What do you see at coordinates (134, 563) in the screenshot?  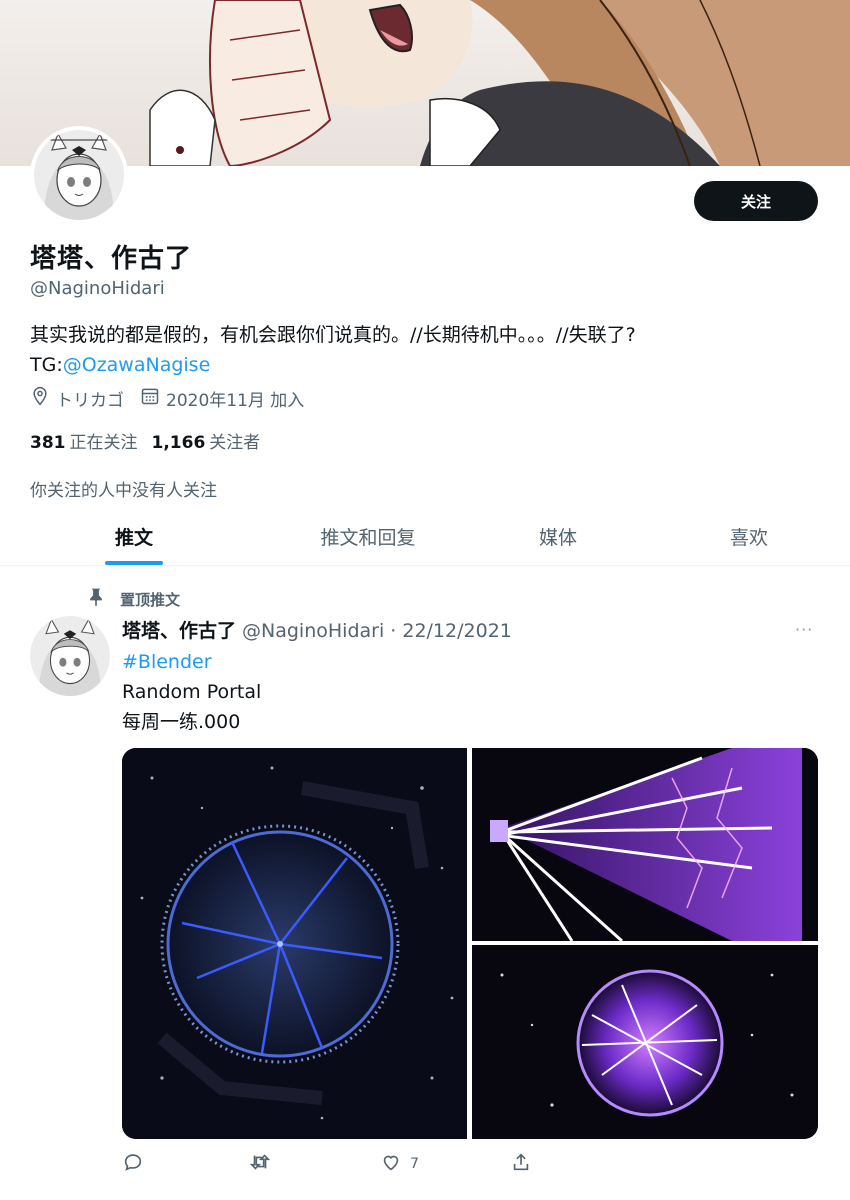 I see `tab-active-indicator` at bounding box center [134, 563].